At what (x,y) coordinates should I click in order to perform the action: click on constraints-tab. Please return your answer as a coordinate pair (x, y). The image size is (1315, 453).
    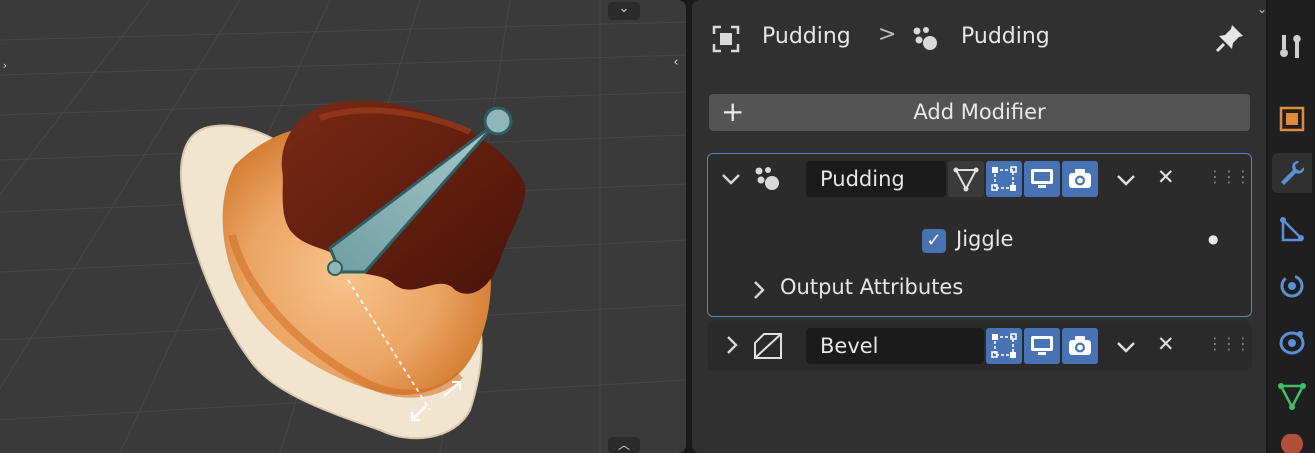
    Looking at the image, I should click on (1292, 342).